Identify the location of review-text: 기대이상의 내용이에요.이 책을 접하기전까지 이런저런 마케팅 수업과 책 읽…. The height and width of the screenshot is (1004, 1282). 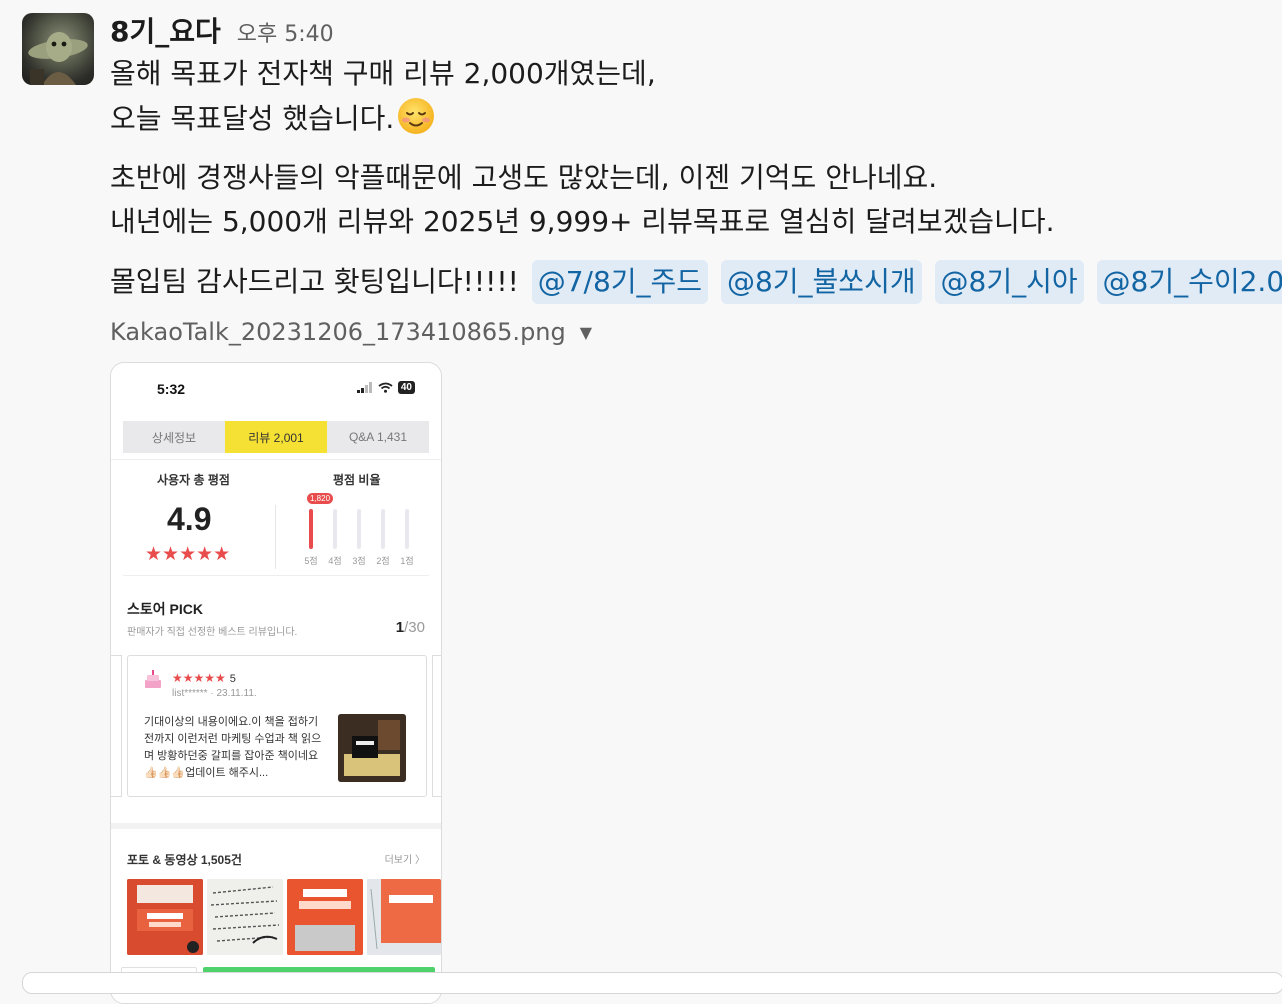
(233, 747).